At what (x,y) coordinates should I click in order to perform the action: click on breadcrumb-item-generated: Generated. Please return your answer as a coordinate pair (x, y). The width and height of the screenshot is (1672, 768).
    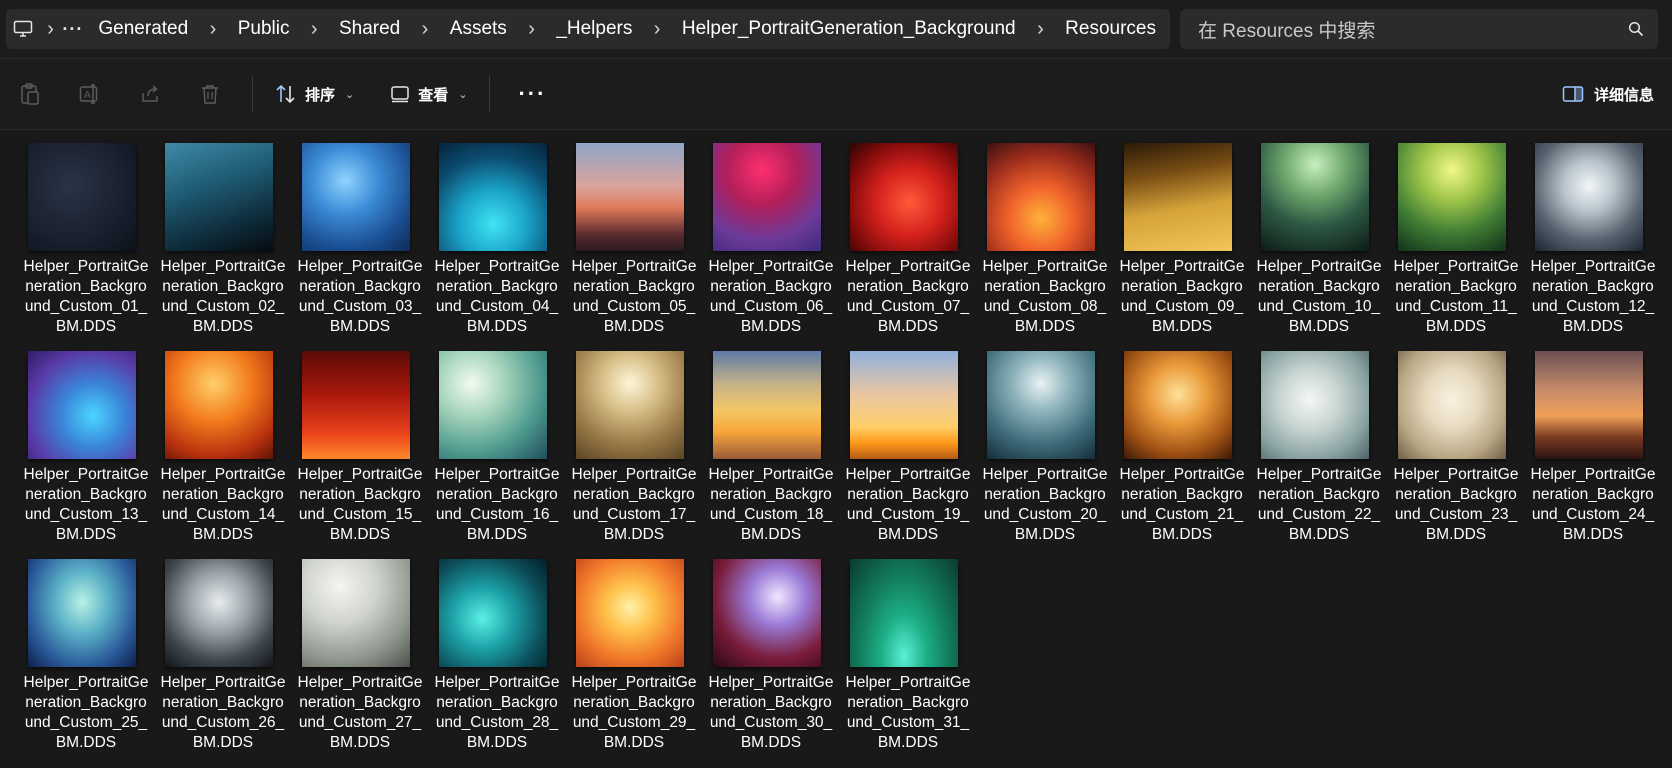
    Looking at the image, I should click on (143, 29).